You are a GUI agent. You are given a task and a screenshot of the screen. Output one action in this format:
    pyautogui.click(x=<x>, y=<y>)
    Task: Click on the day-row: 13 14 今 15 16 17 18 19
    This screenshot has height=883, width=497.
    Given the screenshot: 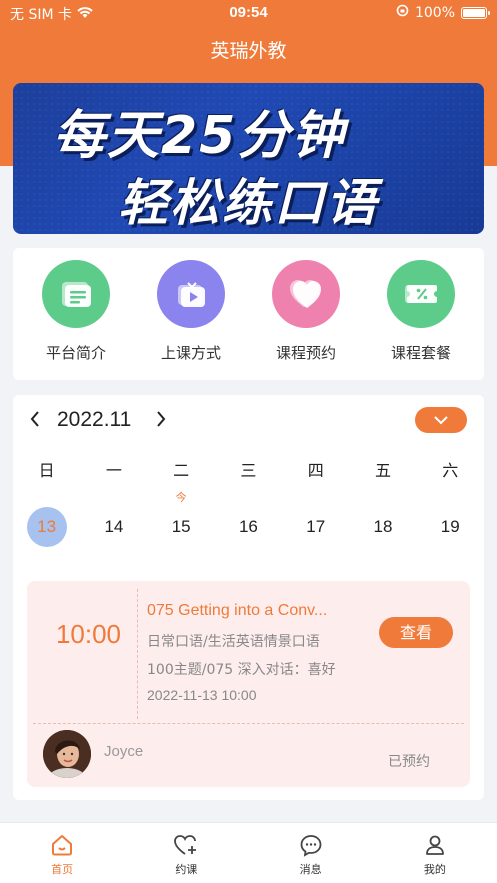 What is the action you would take?
    pyautogui.click(x=248, y=519)
    